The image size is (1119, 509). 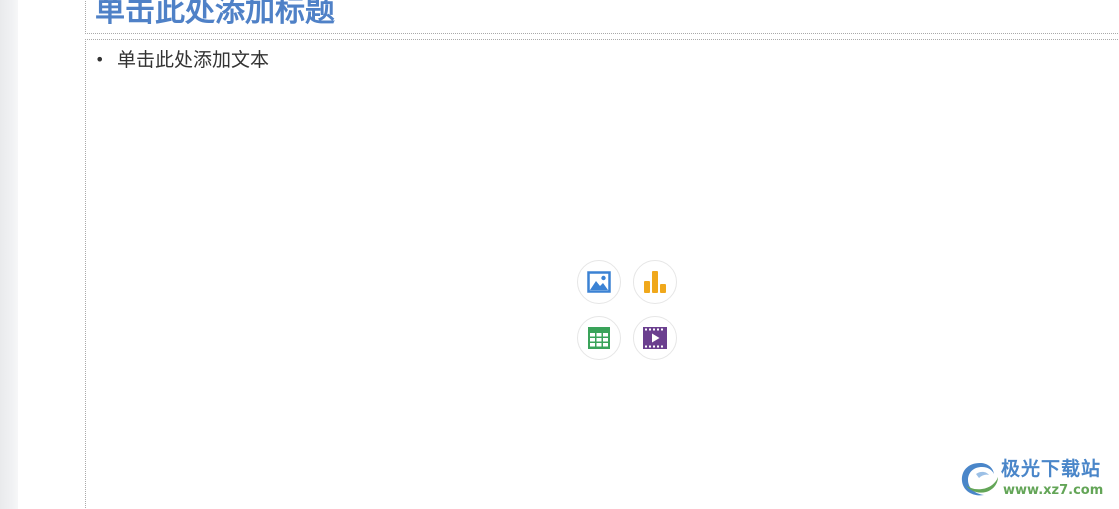 What do you see at coordinates (9, 254) in the screenshot?
I see `slide-panel-edge` at bounding box center [9, 254].